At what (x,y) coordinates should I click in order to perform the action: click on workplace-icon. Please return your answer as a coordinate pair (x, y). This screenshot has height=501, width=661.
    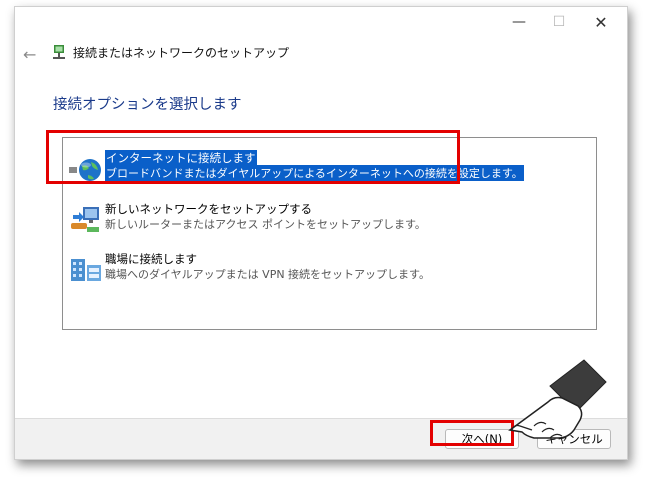
    Looking at the image, I should click on (86, 270).